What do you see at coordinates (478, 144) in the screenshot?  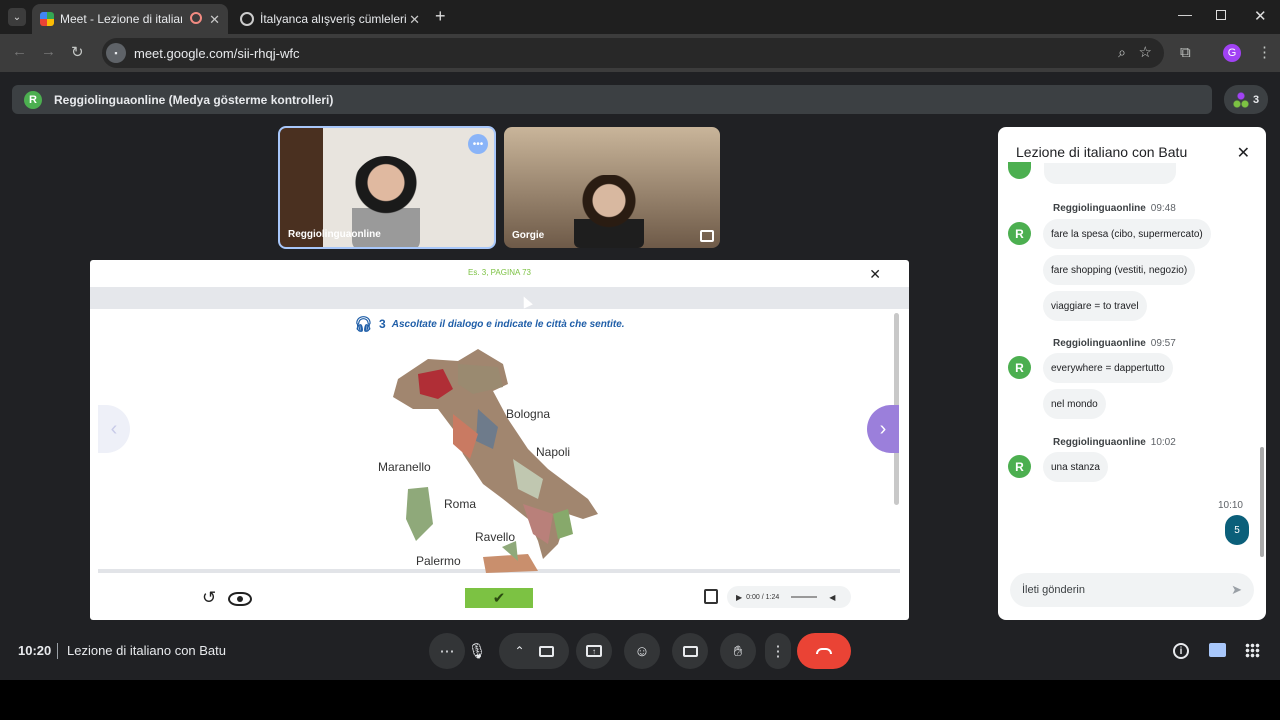 I see `more-options-icon: •••` at bounding box center [478, 144].